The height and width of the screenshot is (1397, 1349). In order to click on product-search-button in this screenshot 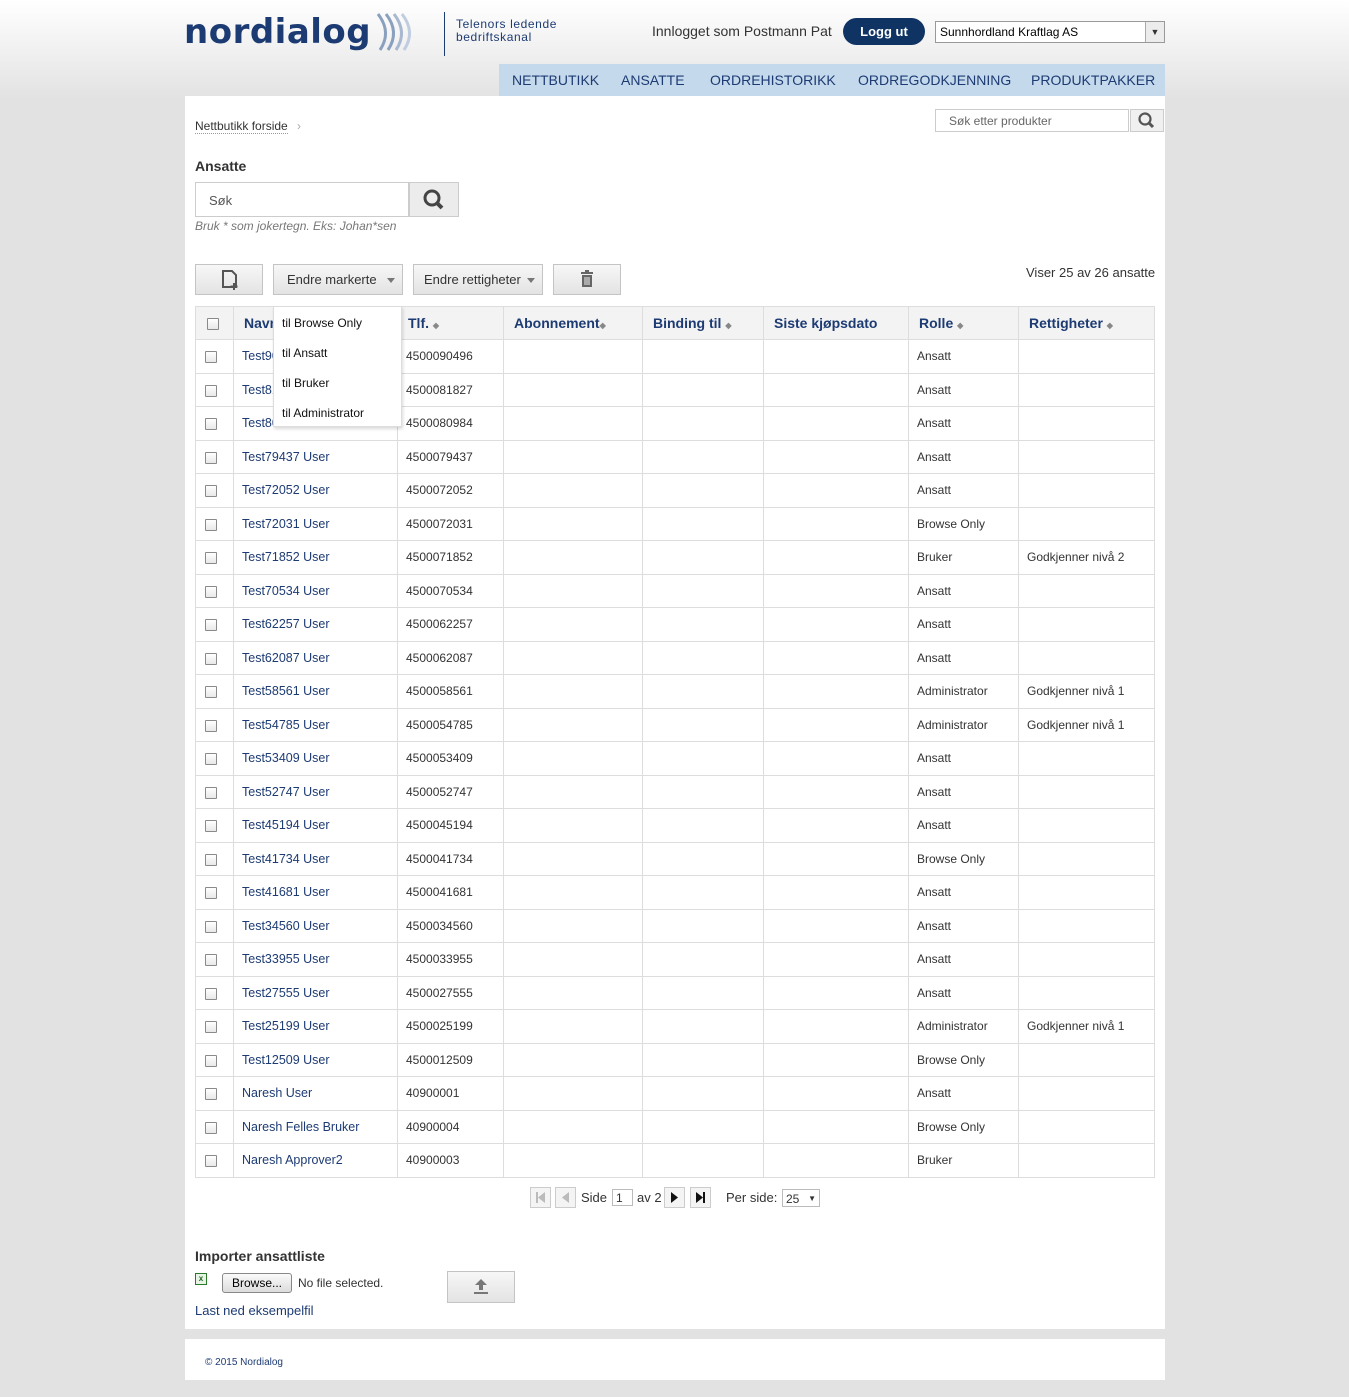, I will do `click(1147, 120)`.